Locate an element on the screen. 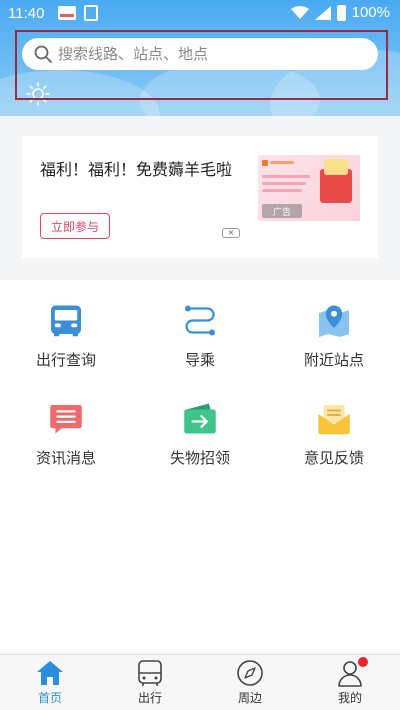  menu-item-guide: 导乘 is located at coordinates (200, 325).